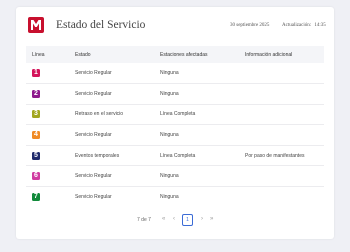 This screenshot has width=350, height=252. What do you see at coordinates (320, 25) in the screenshot?
I see `update-time: 14:35` at bounding box center [320, 25].